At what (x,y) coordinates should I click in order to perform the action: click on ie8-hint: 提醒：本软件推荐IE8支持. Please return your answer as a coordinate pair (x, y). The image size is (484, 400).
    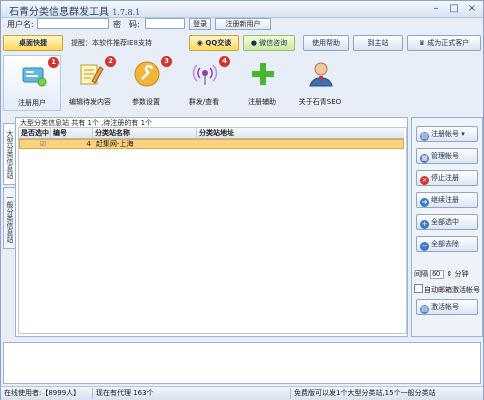
    Looking at the image, I should click on (111, 43).